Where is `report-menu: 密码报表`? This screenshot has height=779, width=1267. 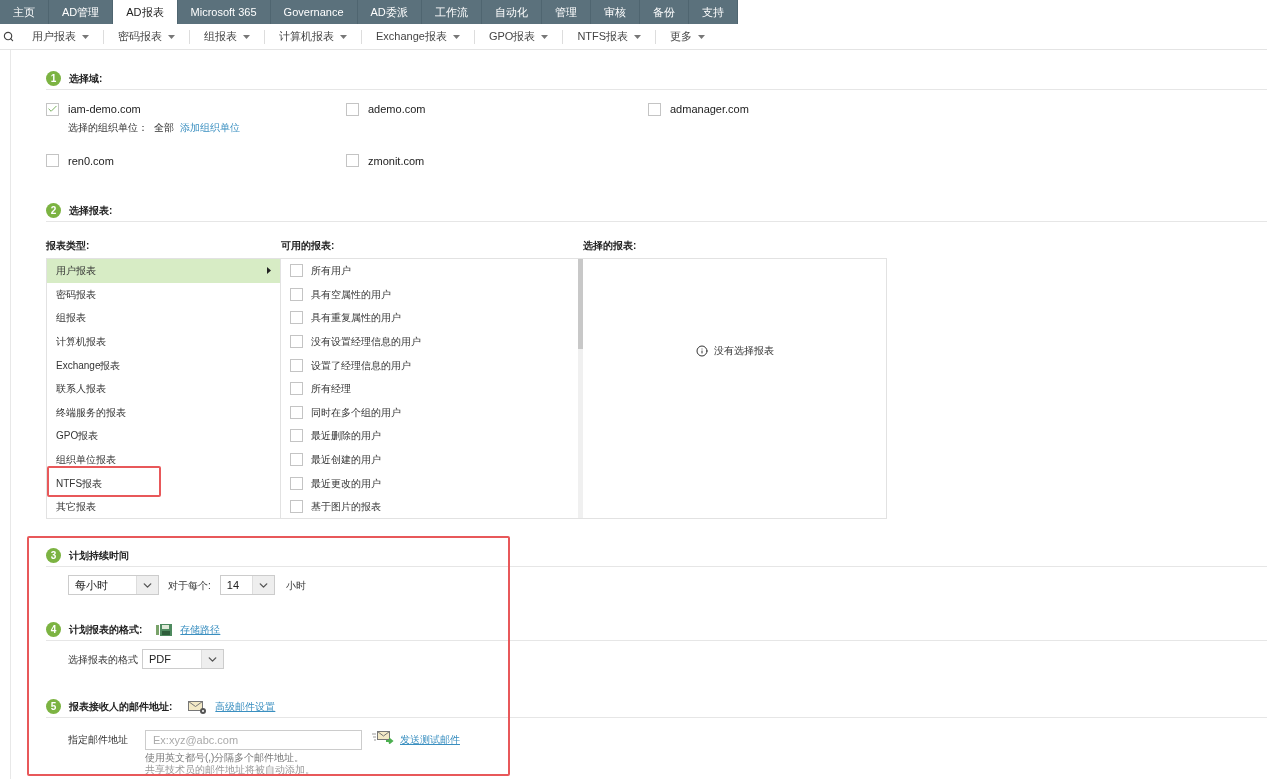 report-menu: 密码报表 is located at coordinates (146, 36).